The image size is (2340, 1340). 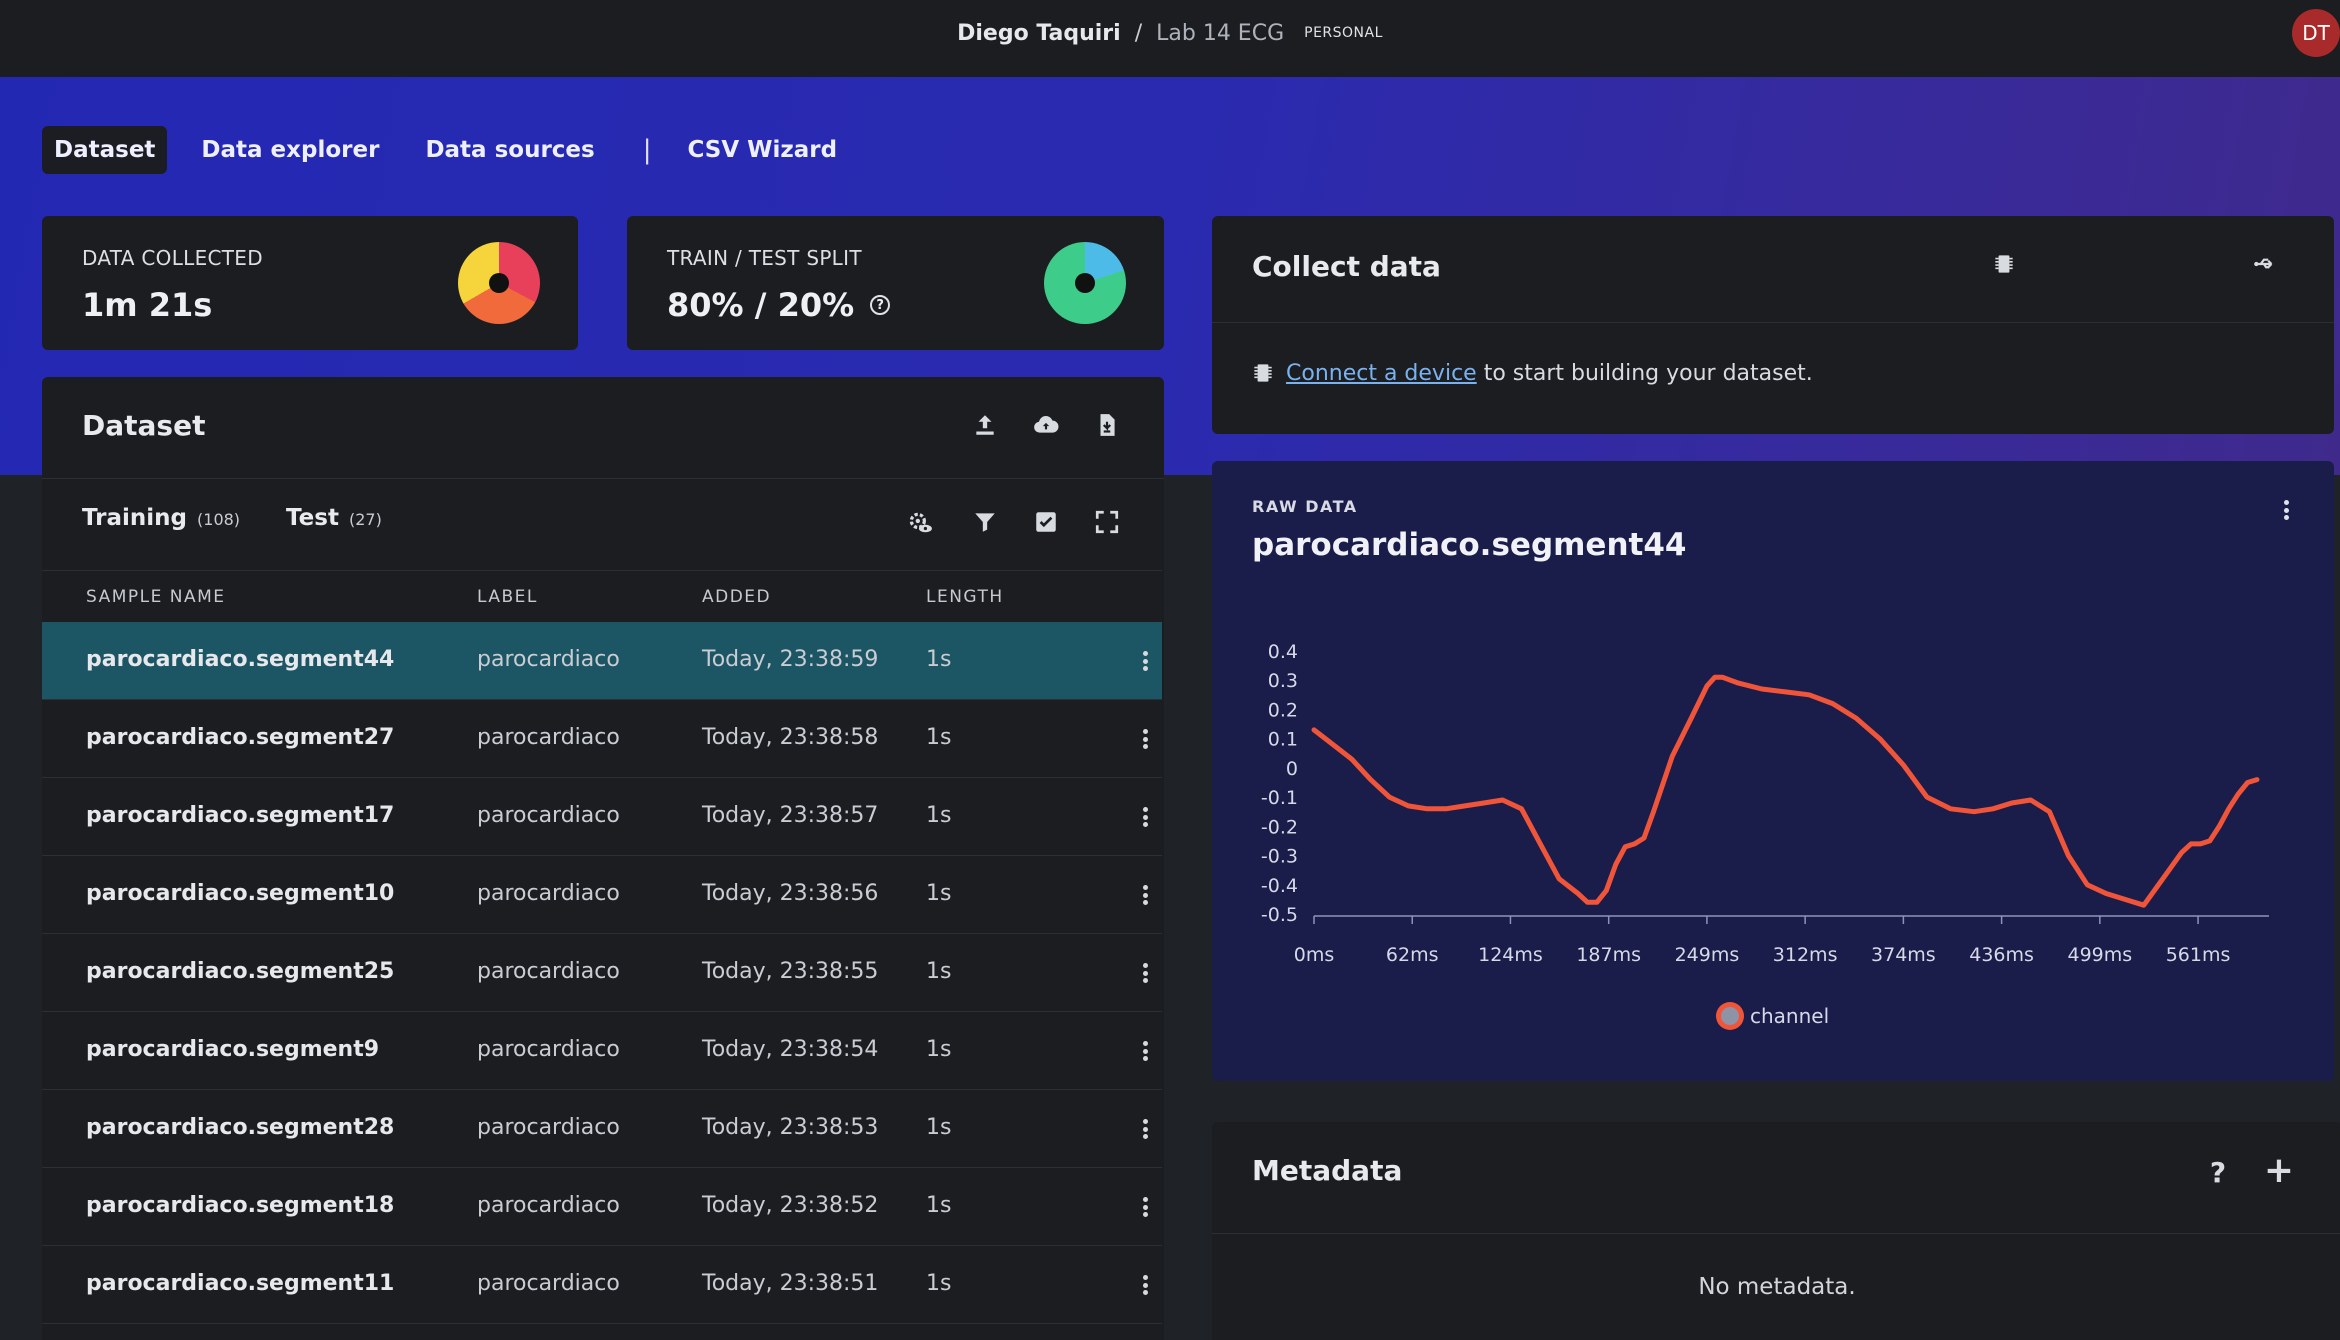 What do you see at coordinates (172, 258) in the screenshot?
I see `data-collected-label: DATA COLLECTED` at bounding box center [172, 258].